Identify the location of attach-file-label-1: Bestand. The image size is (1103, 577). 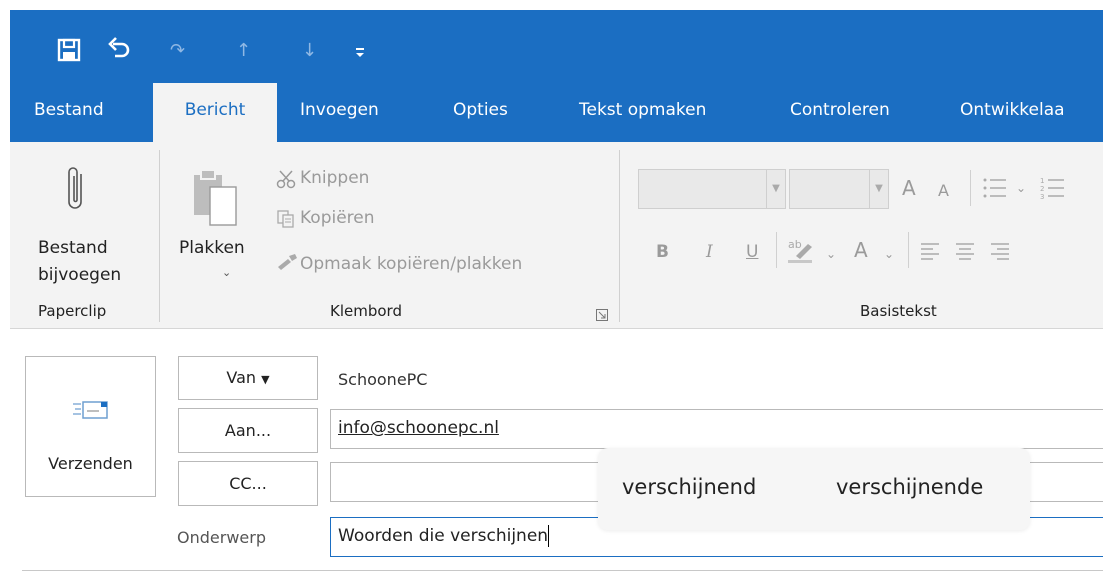
(73, 248).